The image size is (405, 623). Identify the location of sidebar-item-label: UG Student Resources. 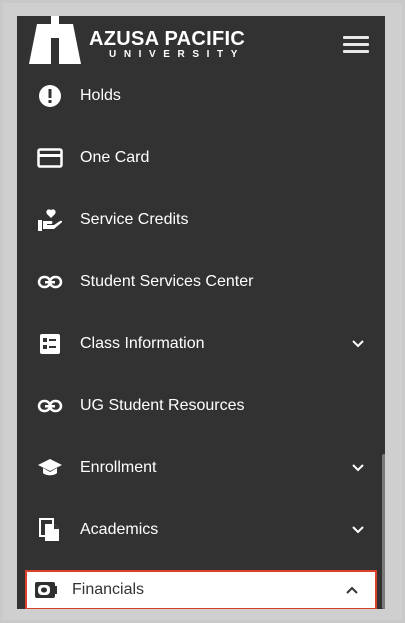
(162, 405).